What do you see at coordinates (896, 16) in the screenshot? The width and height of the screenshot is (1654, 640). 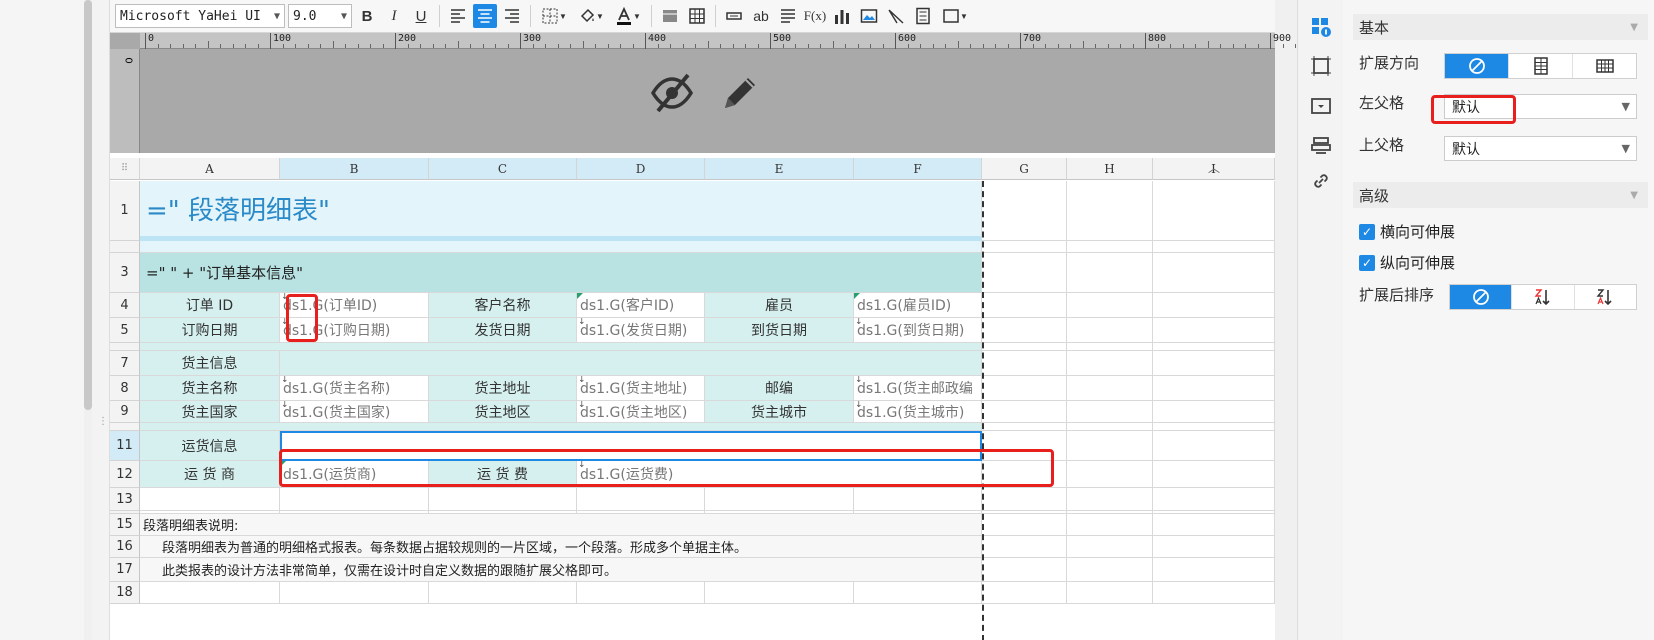 I see `insert-slash-button` at bounding box center [896, 16].